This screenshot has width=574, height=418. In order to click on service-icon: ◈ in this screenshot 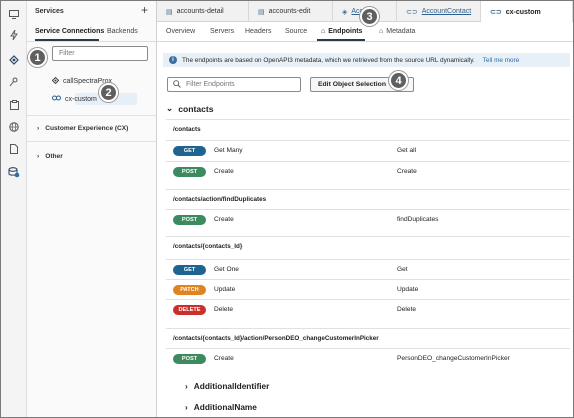, I will do `click(345, 12)`.